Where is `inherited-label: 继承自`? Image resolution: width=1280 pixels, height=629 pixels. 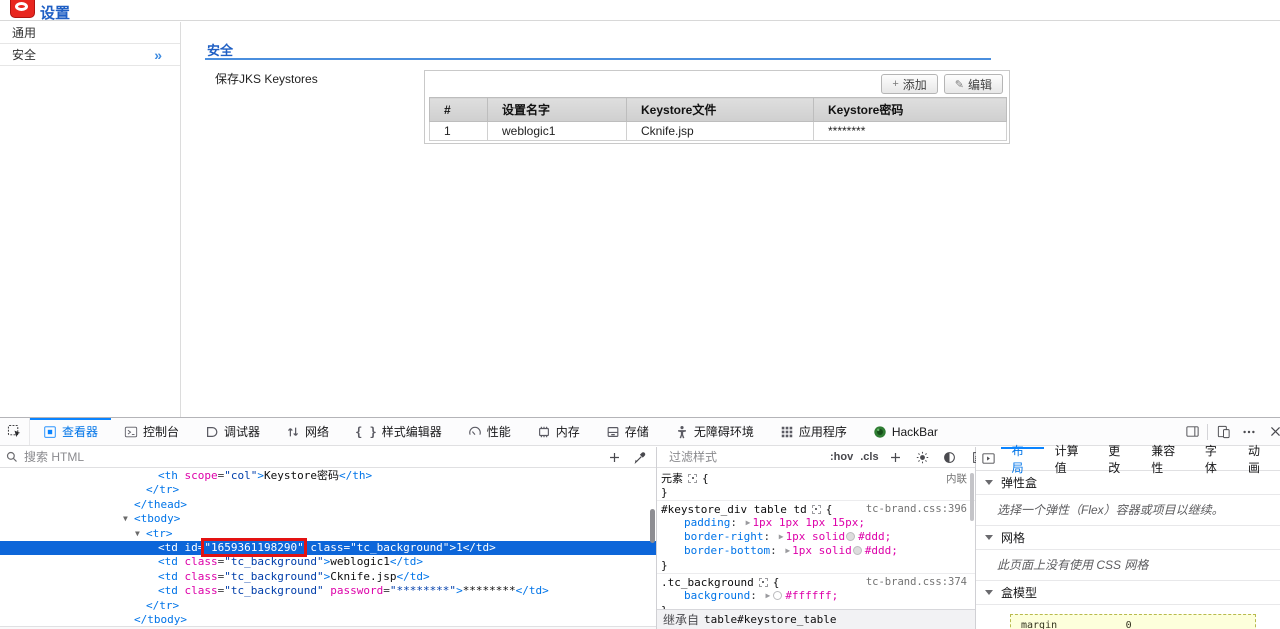
inherited-label: 继承自 is located at coordinates (681, 620).